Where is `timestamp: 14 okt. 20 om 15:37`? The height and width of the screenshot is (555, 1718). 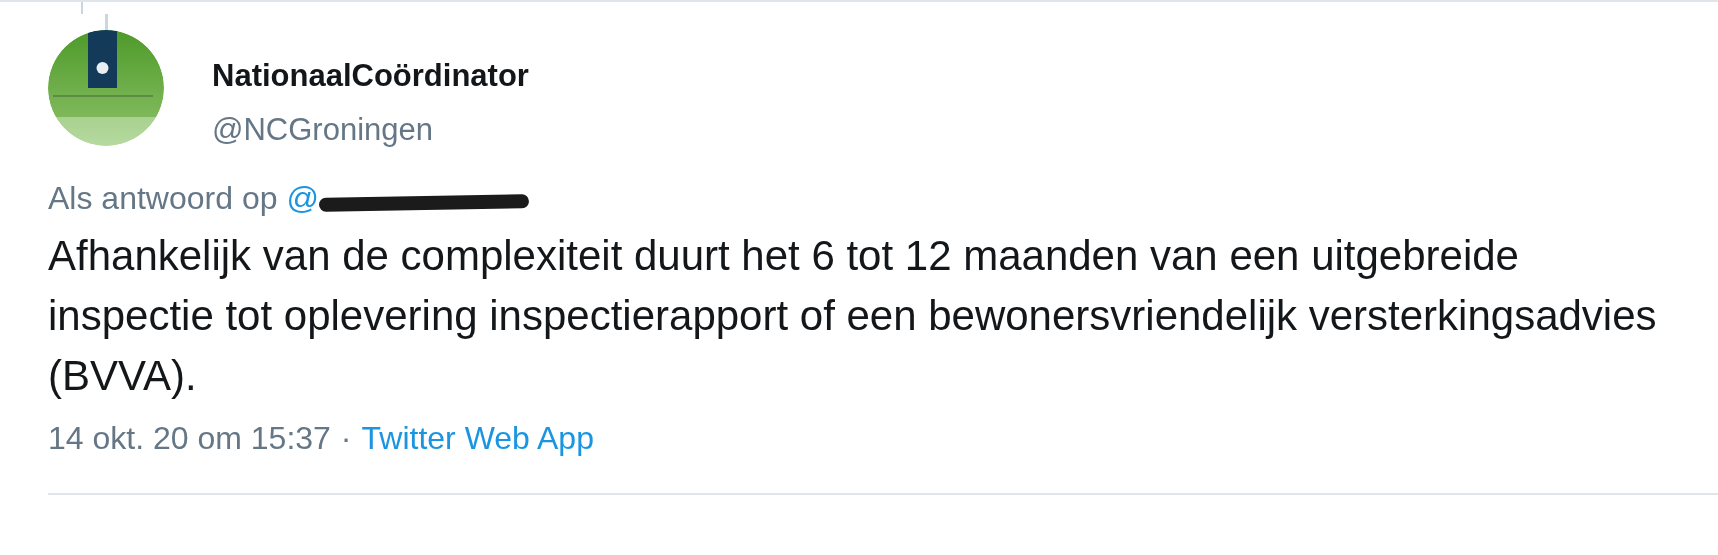 timestamp: 14 okt. 20 om 15:37 is located at coordinates (189, 438).